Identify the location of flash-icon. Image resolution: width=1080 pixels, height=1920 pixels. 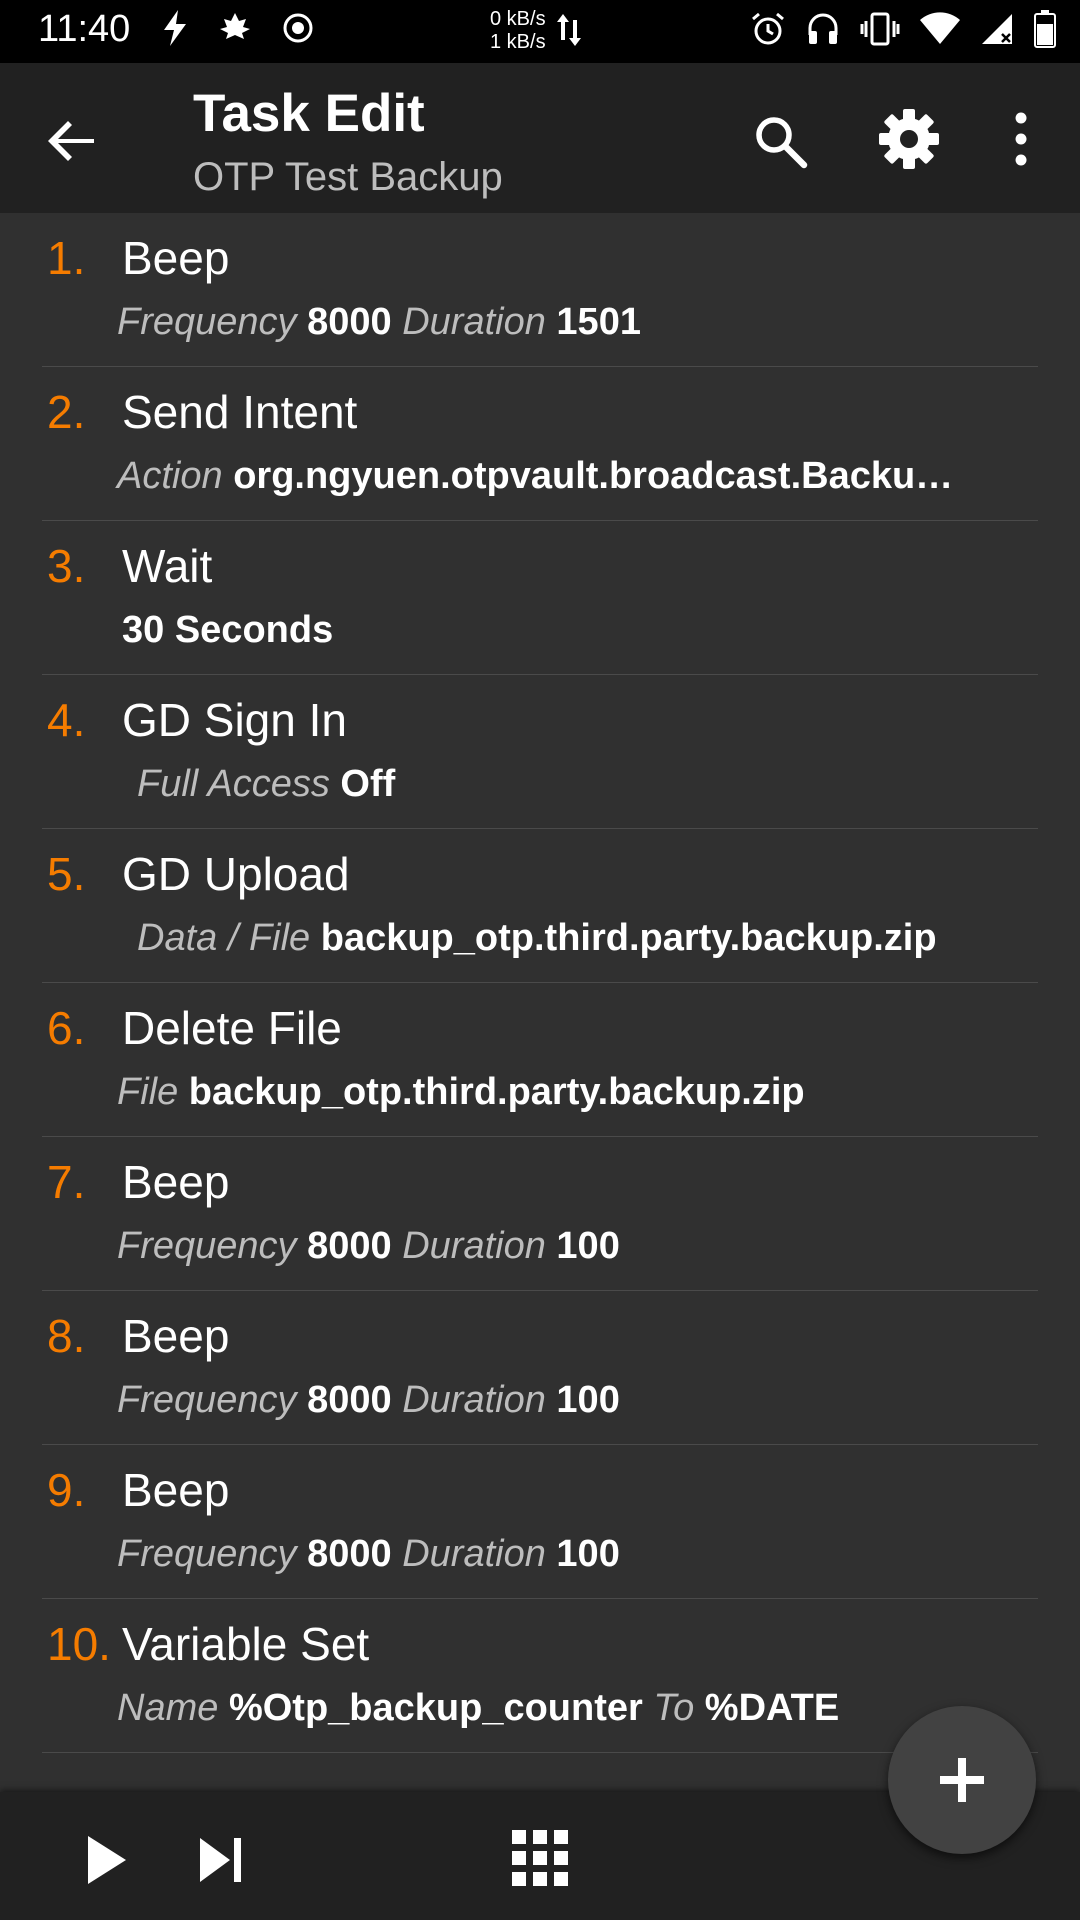
(175, 28).